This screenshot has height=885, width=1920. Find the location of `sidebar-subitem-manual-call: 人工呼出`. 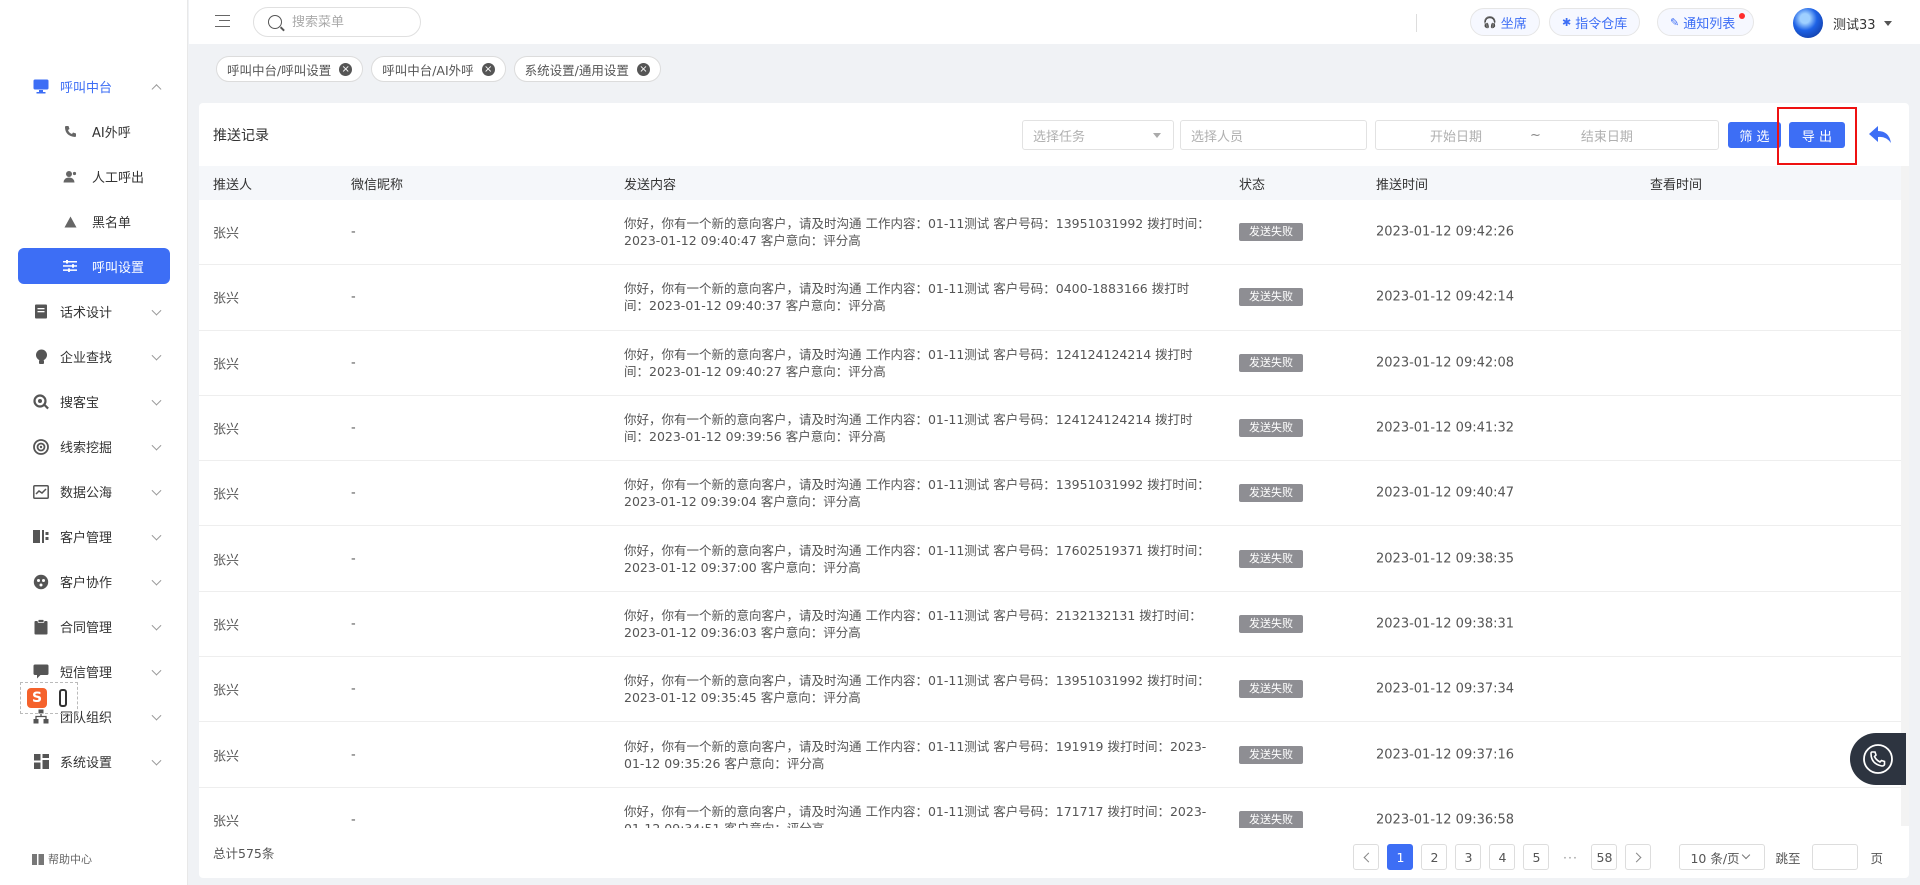

sidebar-subitem-manual-call: 人工呼出 is located at coordinates (94, 176).